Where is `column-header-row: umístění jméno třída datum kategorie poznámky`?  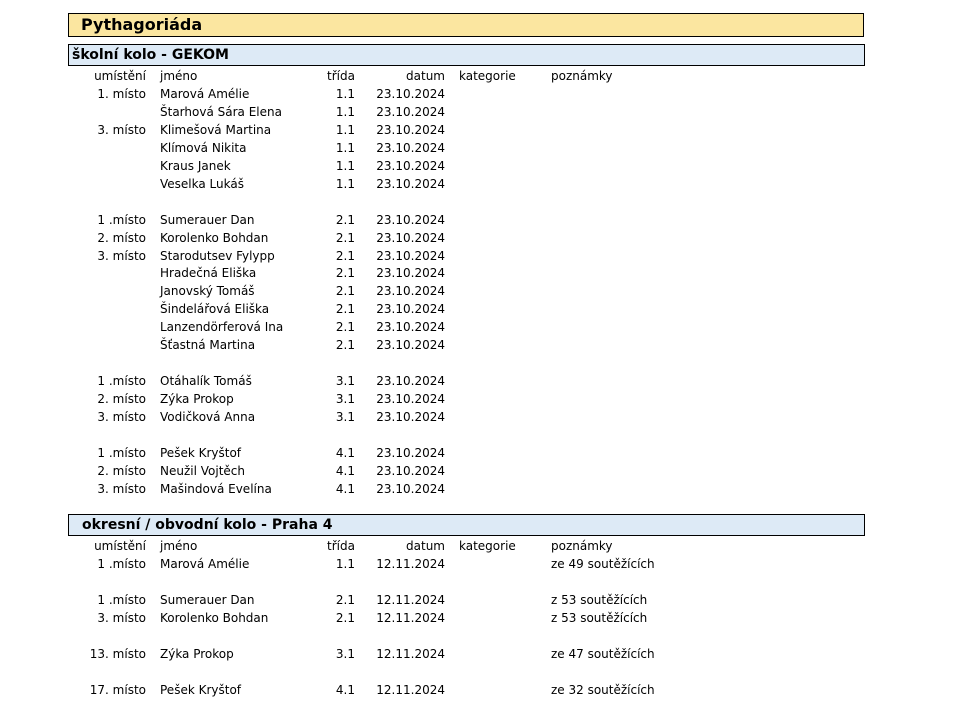
column-header-row: umístění jméno třída datum kategorie poznámky is located at coordinates (480, 76).